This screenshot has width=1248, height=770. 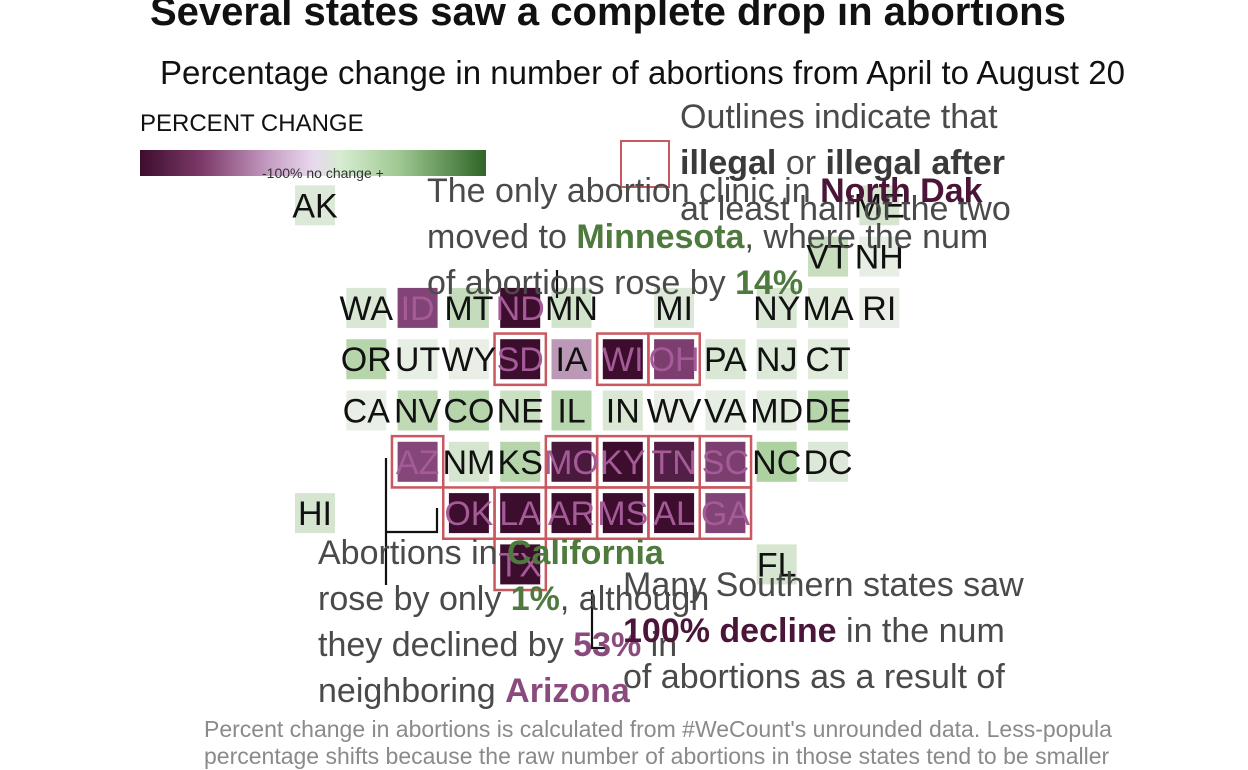 I want to click on state-label-va: VA, so click(x=725, y=412).